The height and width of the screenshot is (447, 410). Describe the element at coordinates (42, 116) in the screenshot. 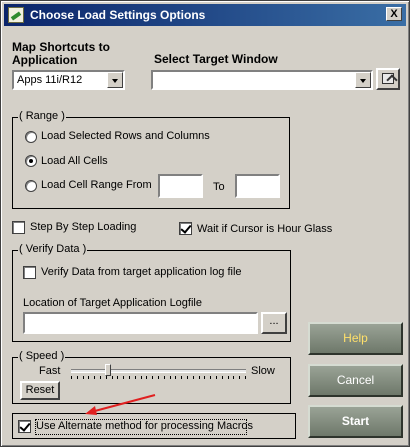

I see `range-group-title: ( Range )` at that location.